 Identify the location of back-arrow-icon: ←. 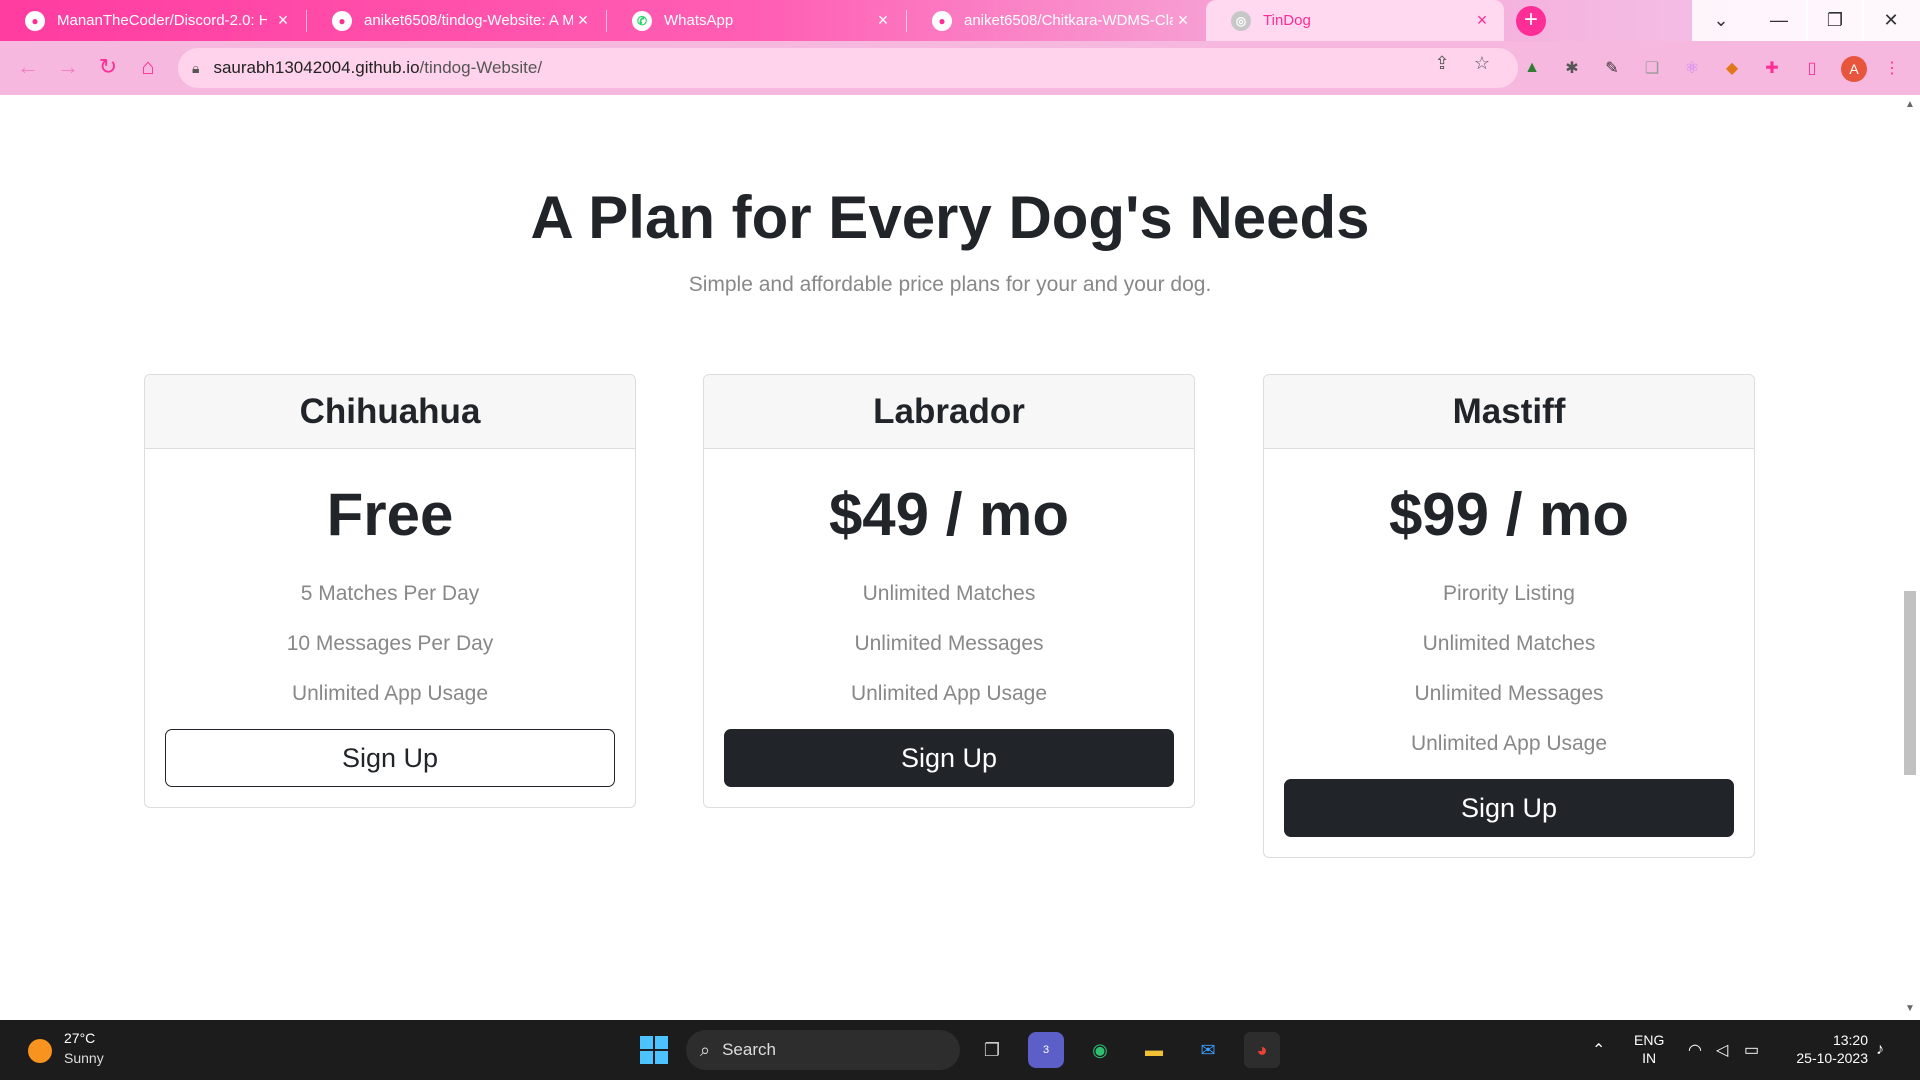
(28, 67).